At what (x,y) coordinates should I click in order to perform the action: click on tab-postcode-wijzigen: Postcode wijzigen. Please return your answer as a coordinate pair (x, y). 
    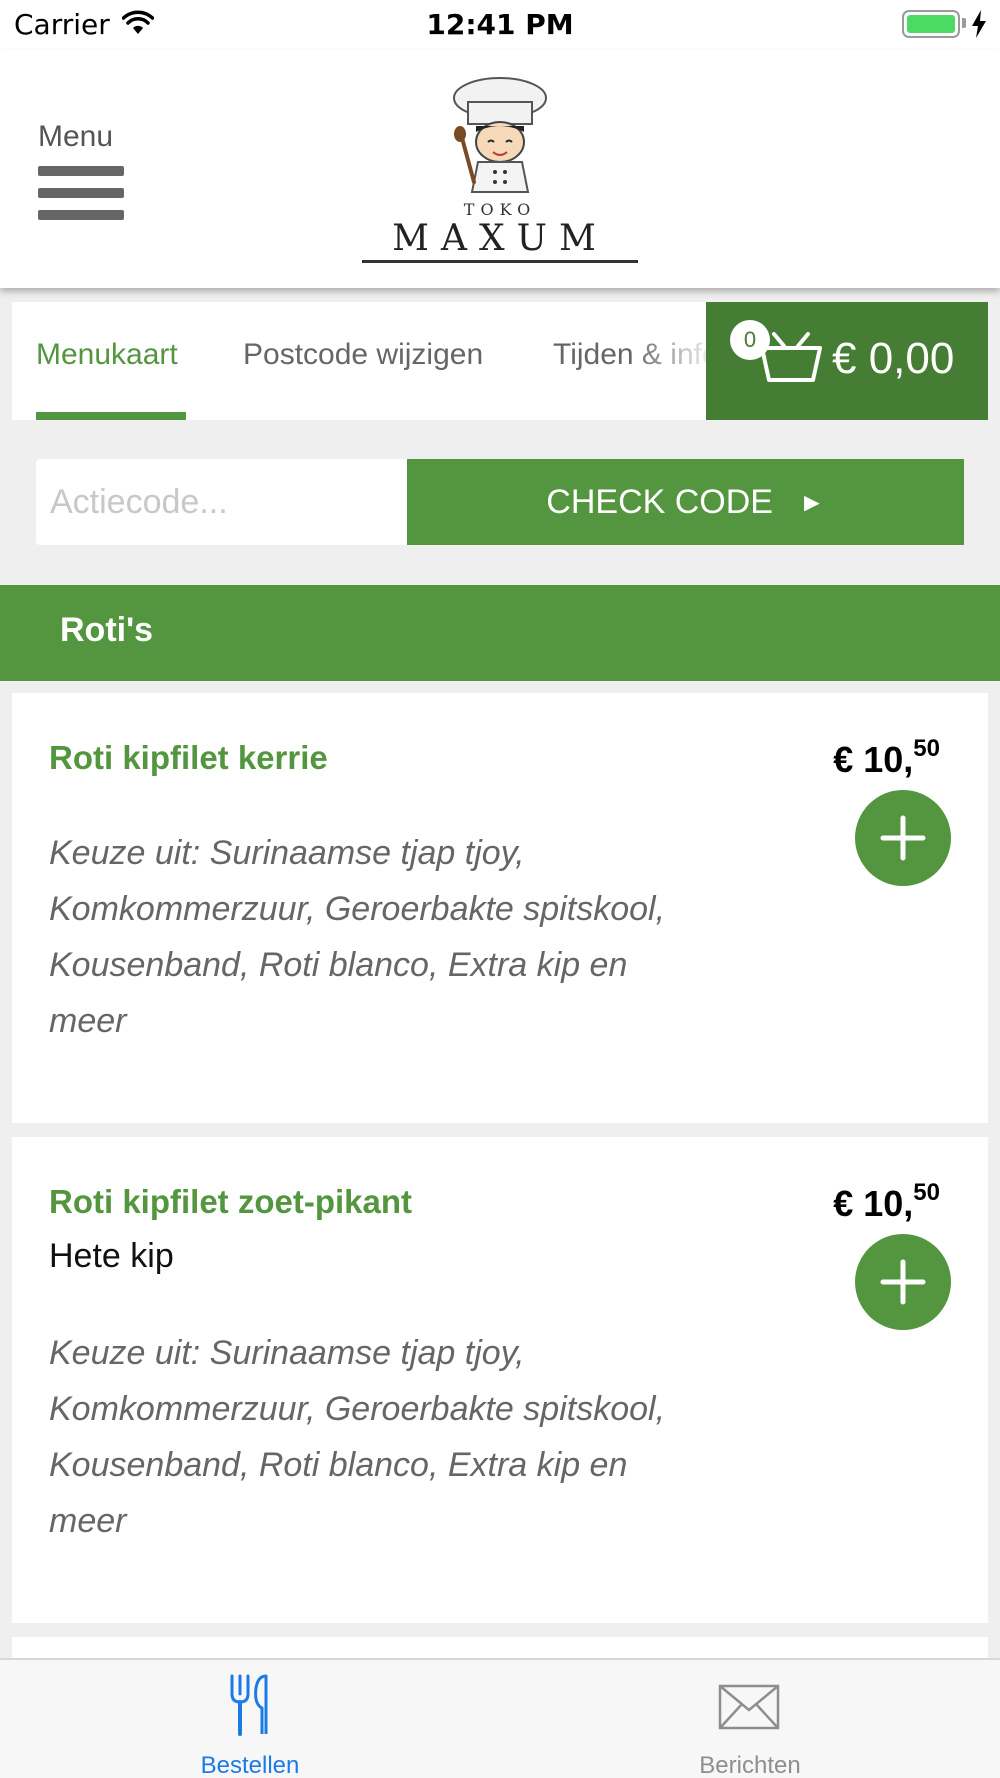
    Looking at the image, I should click on (363, 355).